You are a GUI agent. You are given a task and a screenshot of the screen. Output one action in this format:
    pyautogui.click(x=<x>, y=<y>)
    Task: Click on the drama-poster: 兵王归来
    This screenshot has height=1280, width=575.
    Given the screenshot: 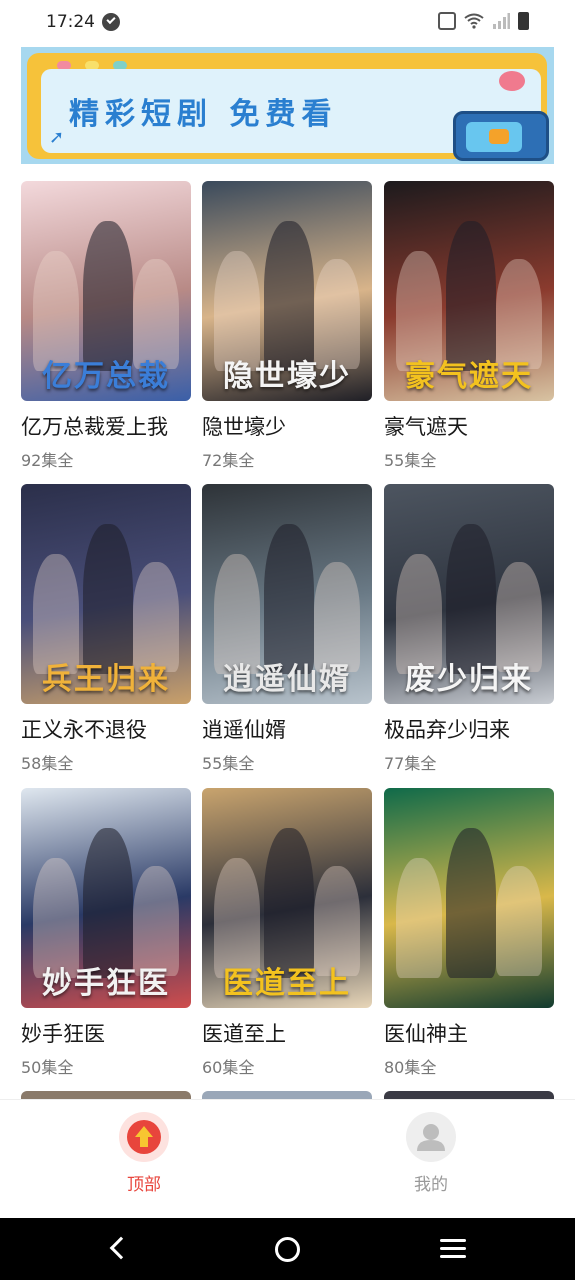 What is the action you would take?
    pyautogui.click(x=106, y=594)
    